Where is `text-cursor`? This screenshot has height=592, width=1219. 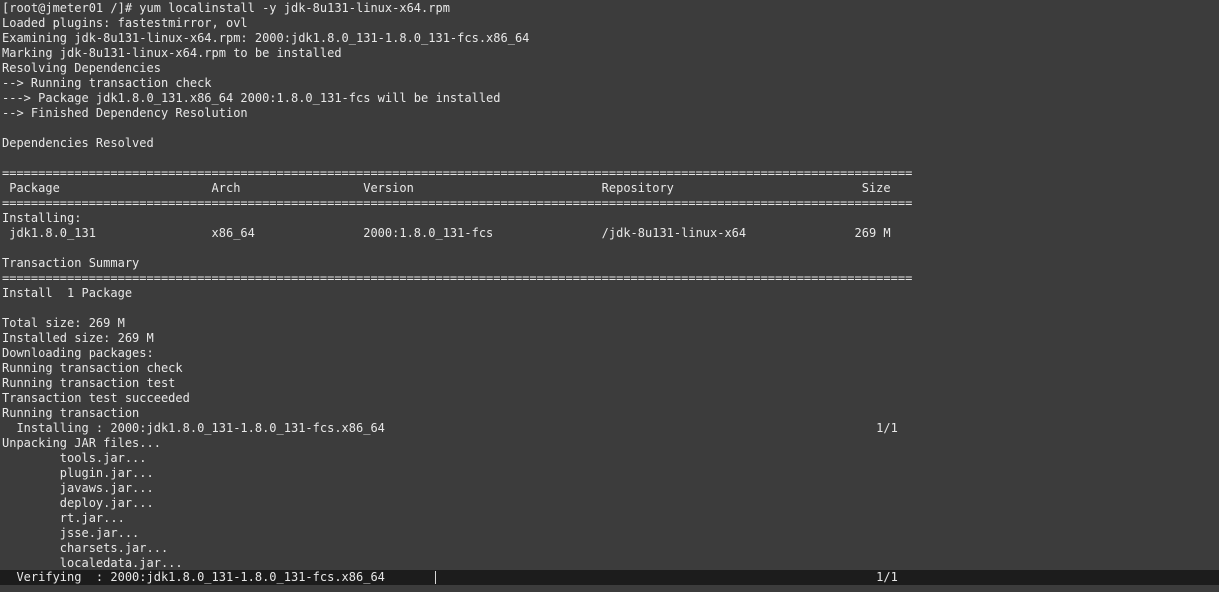
text-cursor is located at coordinates (435, 577).